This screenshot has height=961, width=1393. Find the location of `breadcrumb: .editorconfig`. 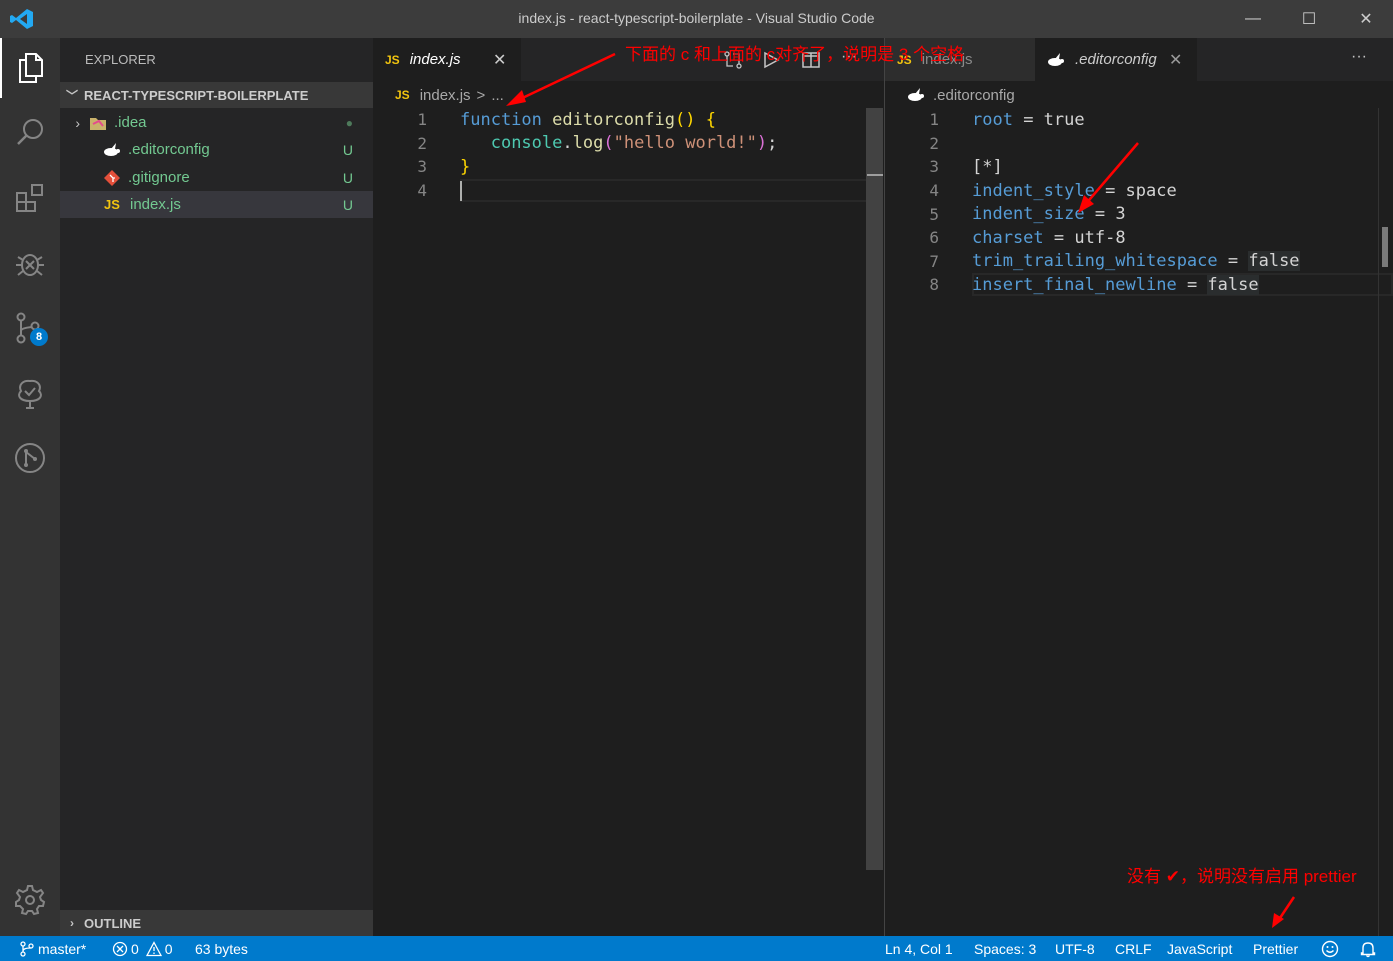

breadcrumb: .editorconfig is located at coordinates (950, 95).